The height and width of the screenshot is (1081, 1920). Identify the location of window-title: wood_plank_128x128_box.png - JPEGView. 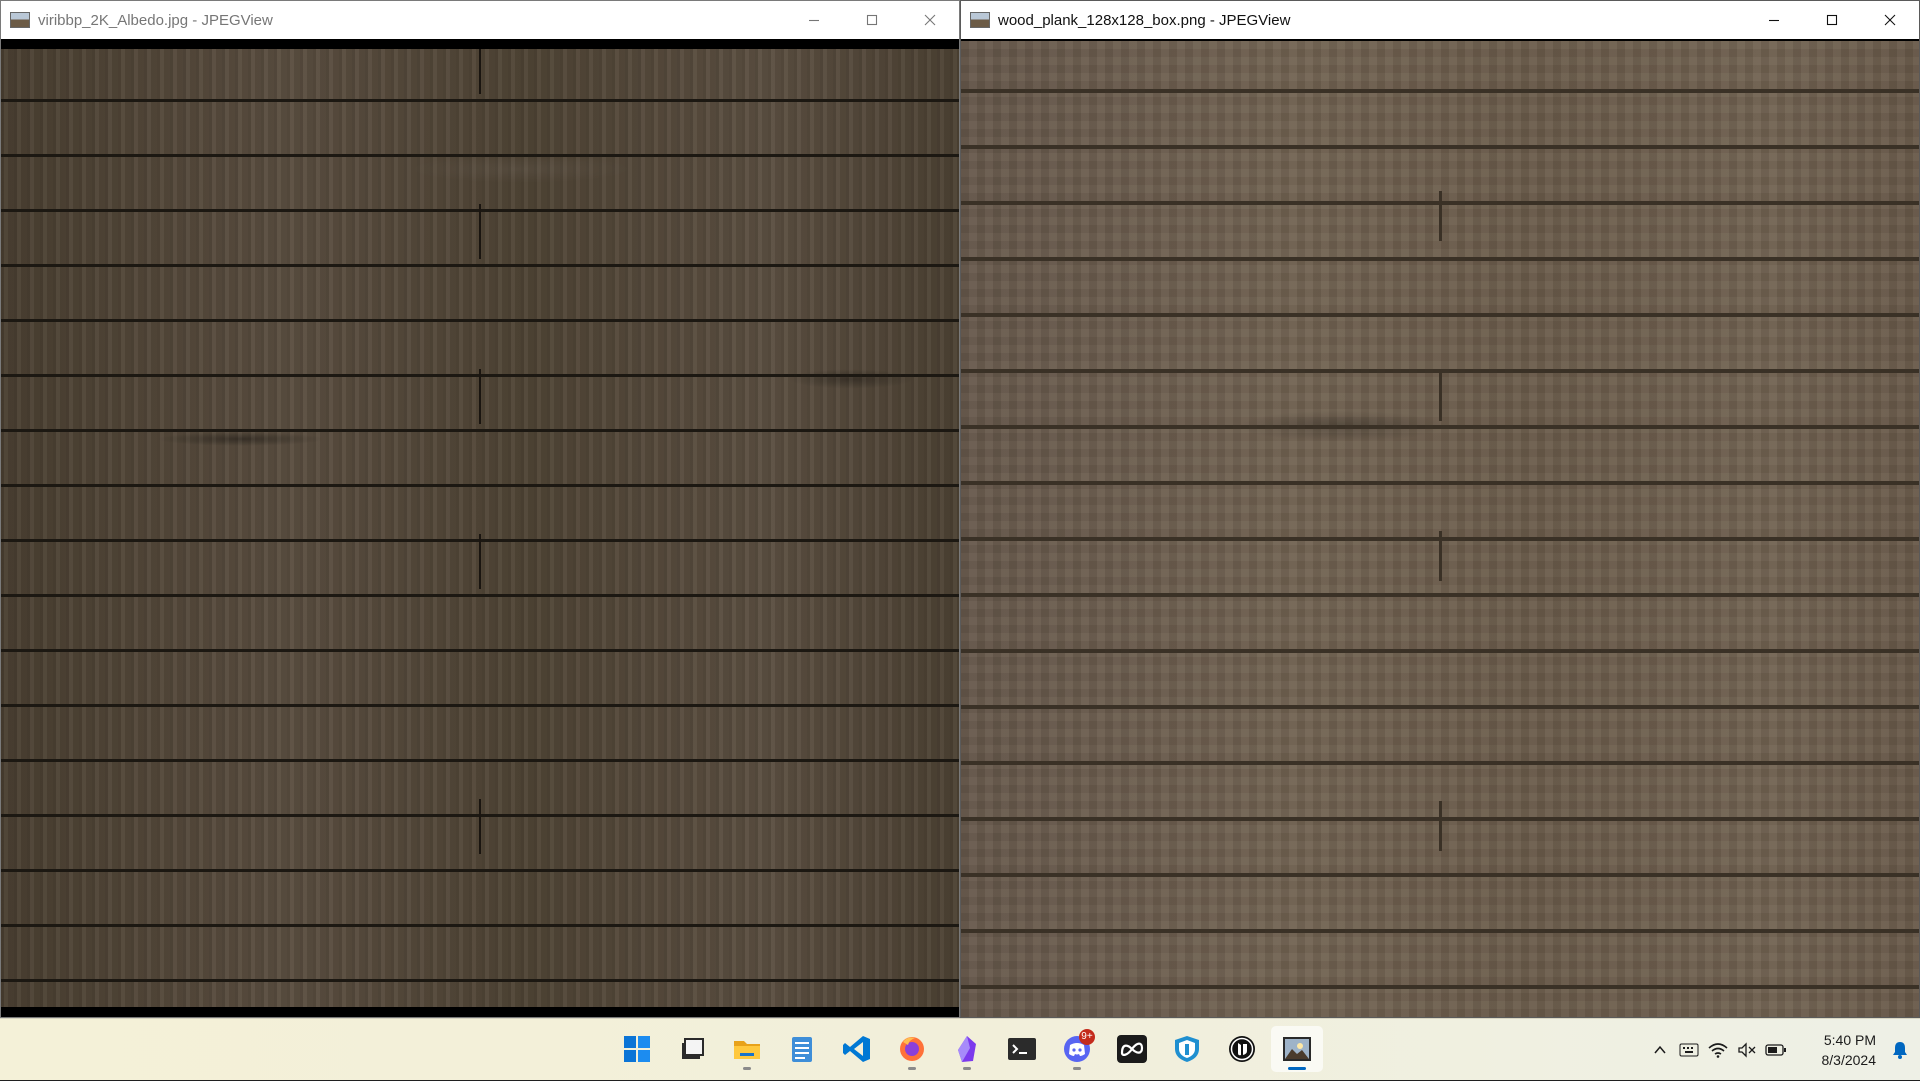
(1144, 20).